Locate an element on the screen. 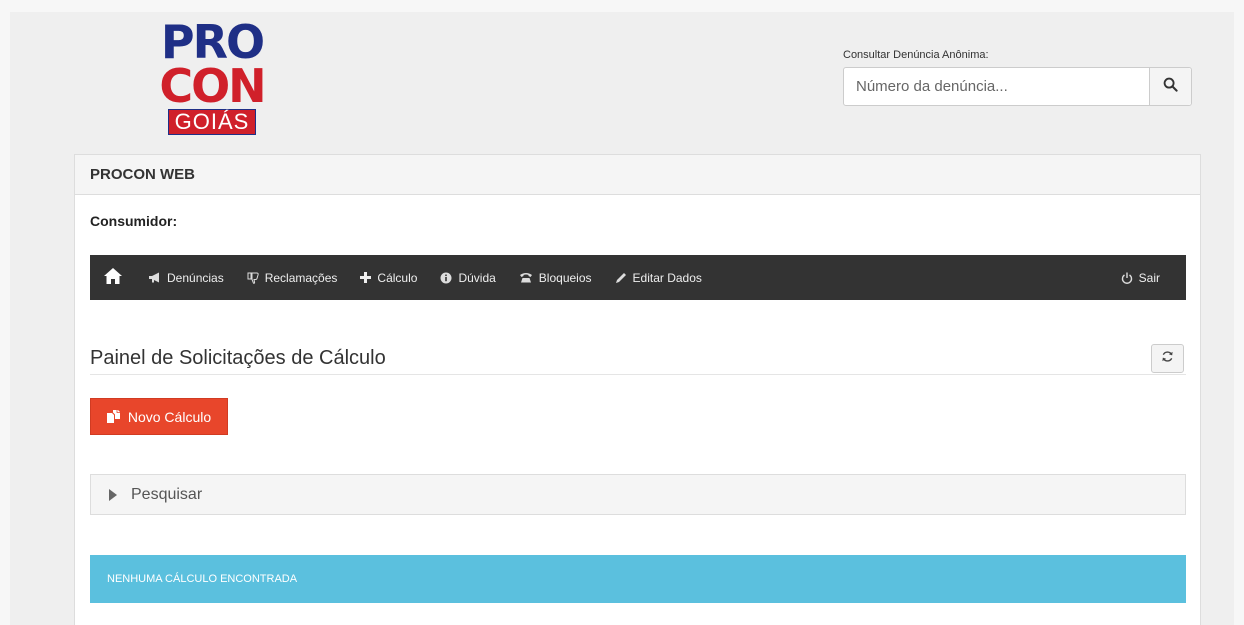 Image resolution: width=1244 pixels, height=625 pixels. anonymous-search-label: Consultar Denúncia Anônima: is located at coordinates (916, 55).